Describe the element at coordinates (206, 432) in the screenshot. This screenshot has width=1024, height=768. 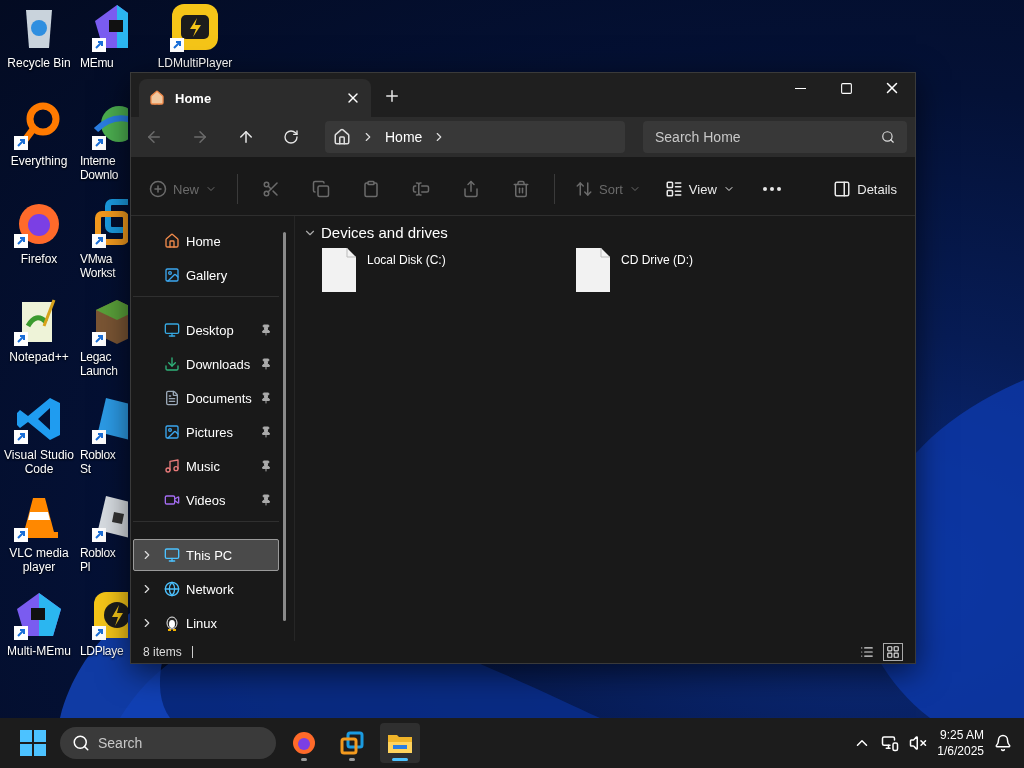
I see `sidebar-item: Pictures` at that location.